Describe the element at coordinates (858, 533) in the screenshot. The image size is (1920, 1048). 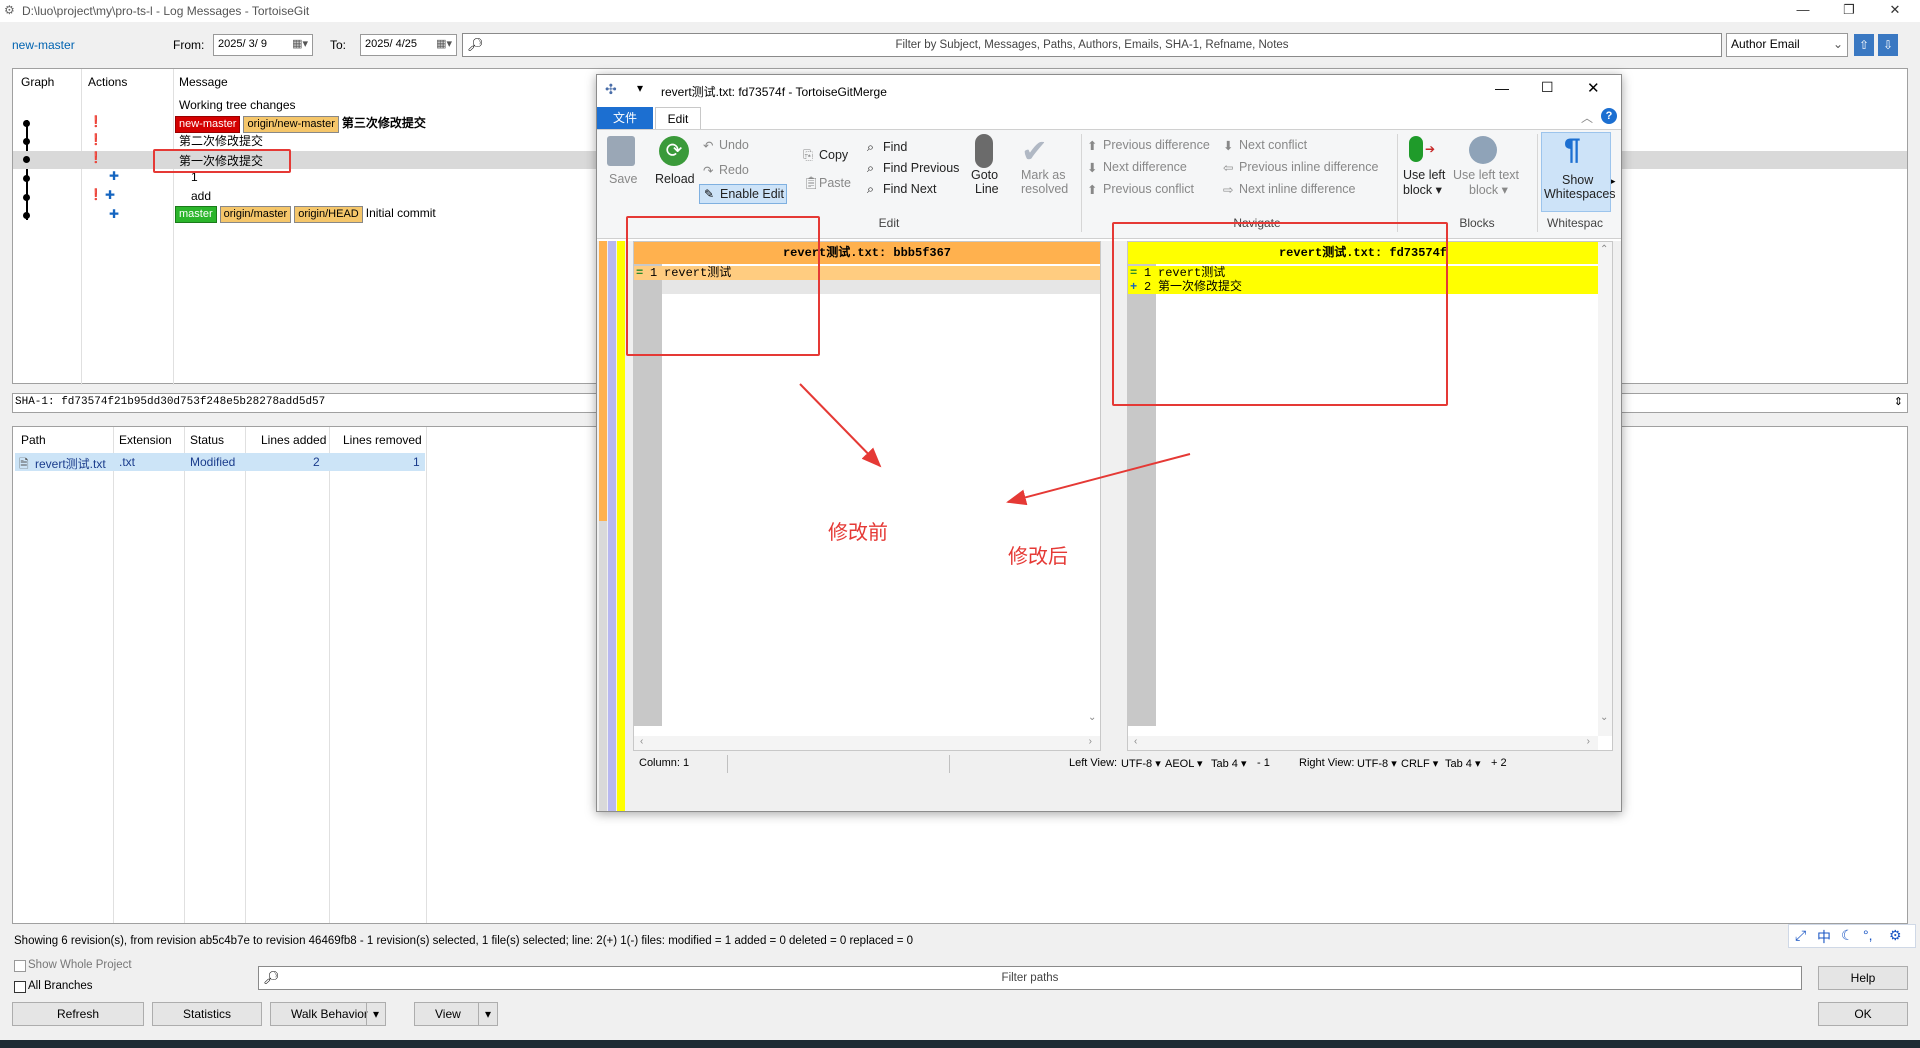
I see `annotation-before: 修改前` at that location.